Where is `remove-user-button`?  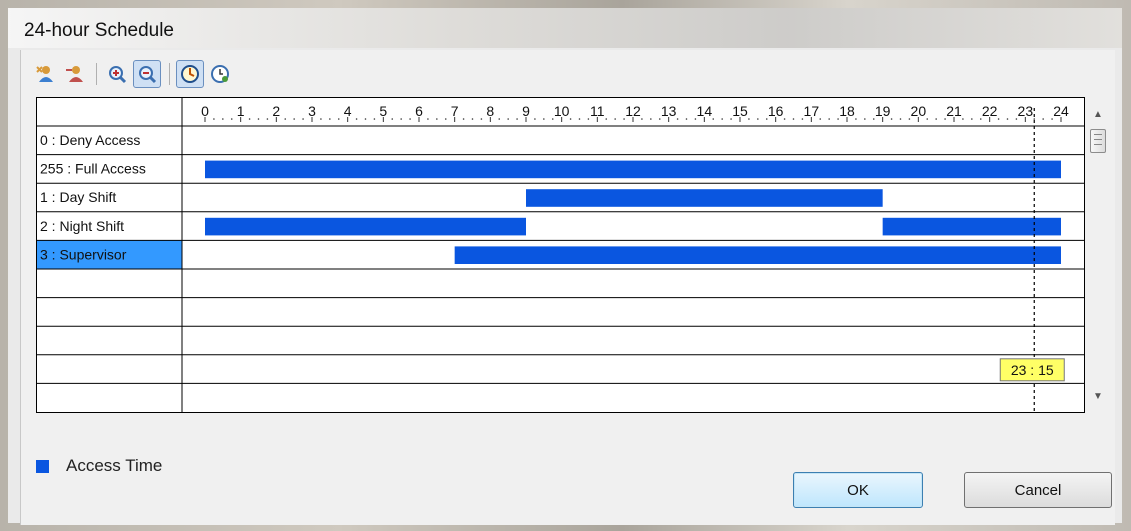 remove-user-button is located at coordinates (74, 74).